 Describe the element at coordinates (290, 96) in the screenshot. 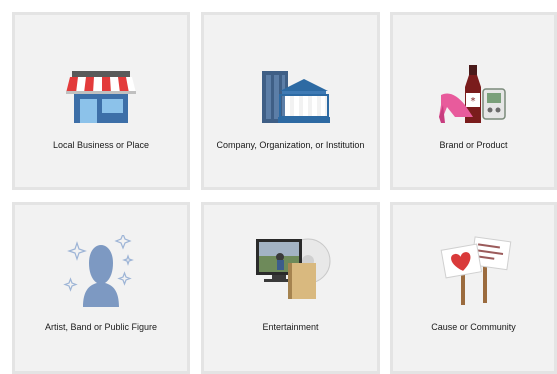

I see `buildings-icon` at that location.